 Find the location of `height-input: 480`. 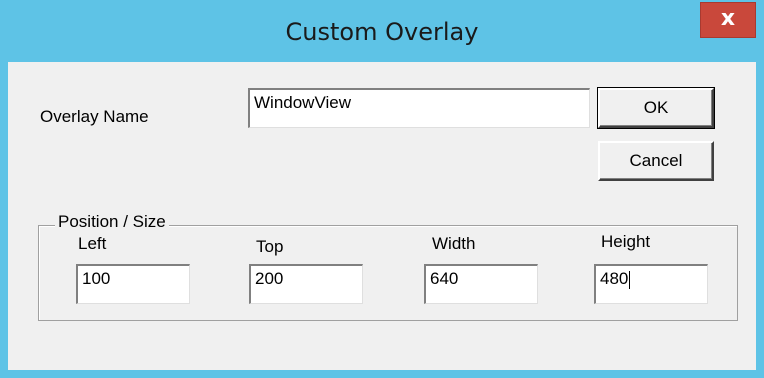

height-input: 480 is located at coordinates (651, 284).